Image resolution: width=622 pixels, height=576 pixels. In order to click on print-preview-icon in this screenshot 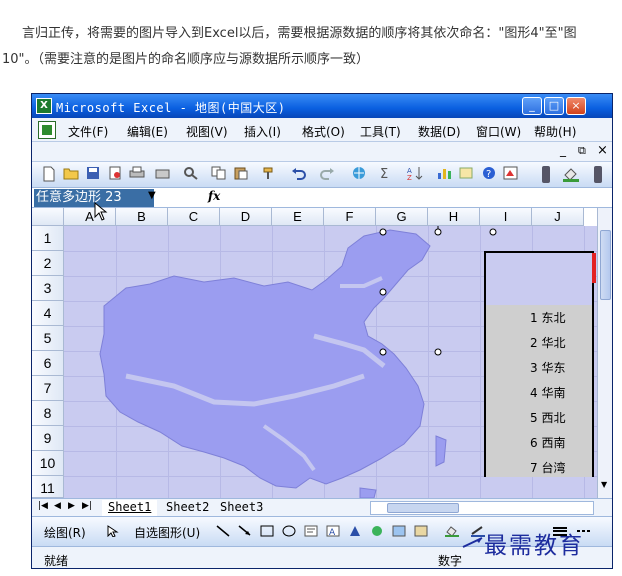, I will do `click(163, 174)`.